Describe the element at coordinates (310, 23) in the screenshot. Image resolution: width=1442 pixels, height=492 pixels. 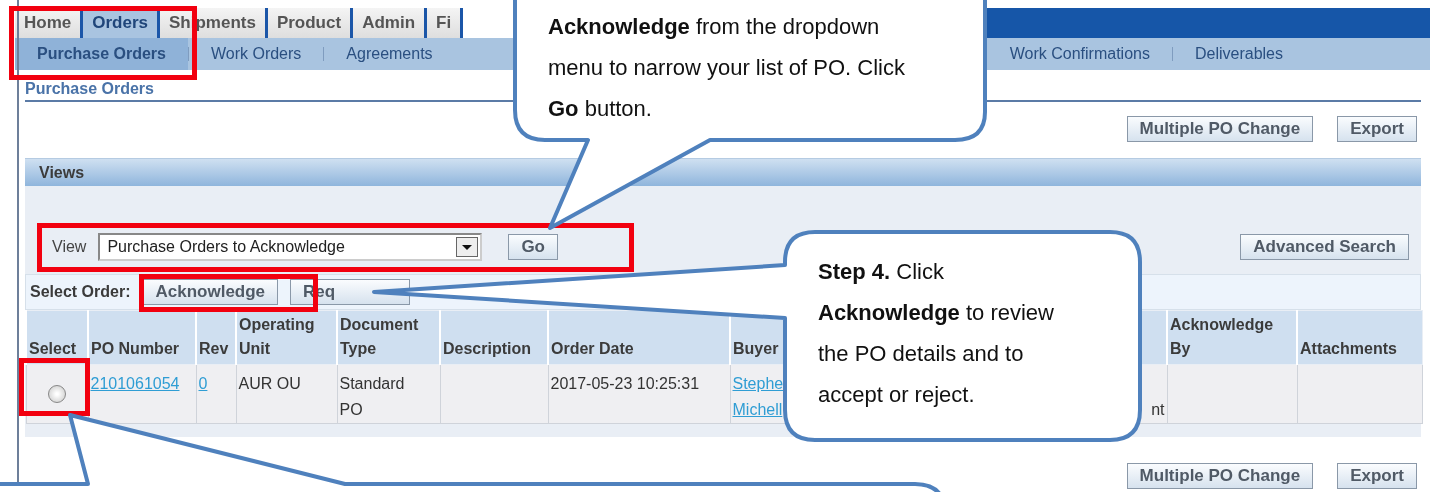
I see `nav-tab: Product` at that location.